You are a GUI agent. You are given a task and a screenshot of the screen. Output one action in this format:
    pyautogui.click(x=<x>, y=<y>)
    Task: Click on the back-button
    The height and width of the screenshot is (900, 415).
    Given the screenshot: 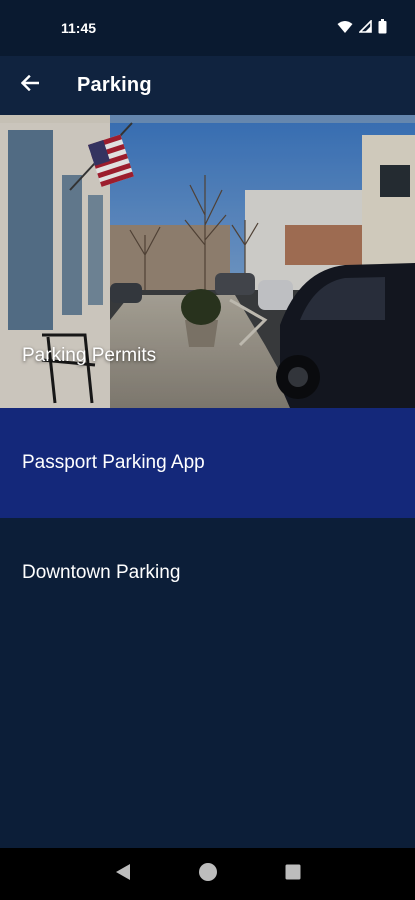 What is the action you would take?
    pyautogui.click(x=30, y=85)
    